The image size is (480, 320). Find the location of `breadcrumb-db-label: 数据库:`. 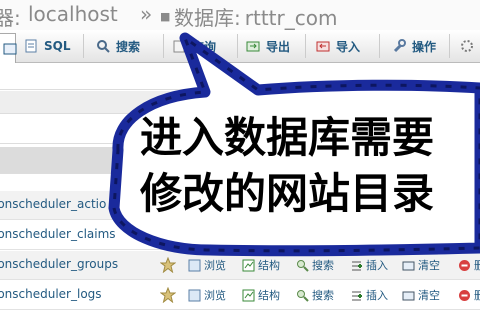

breadcrumb-db-label: 数据库: is located at coordinates (207, 18).